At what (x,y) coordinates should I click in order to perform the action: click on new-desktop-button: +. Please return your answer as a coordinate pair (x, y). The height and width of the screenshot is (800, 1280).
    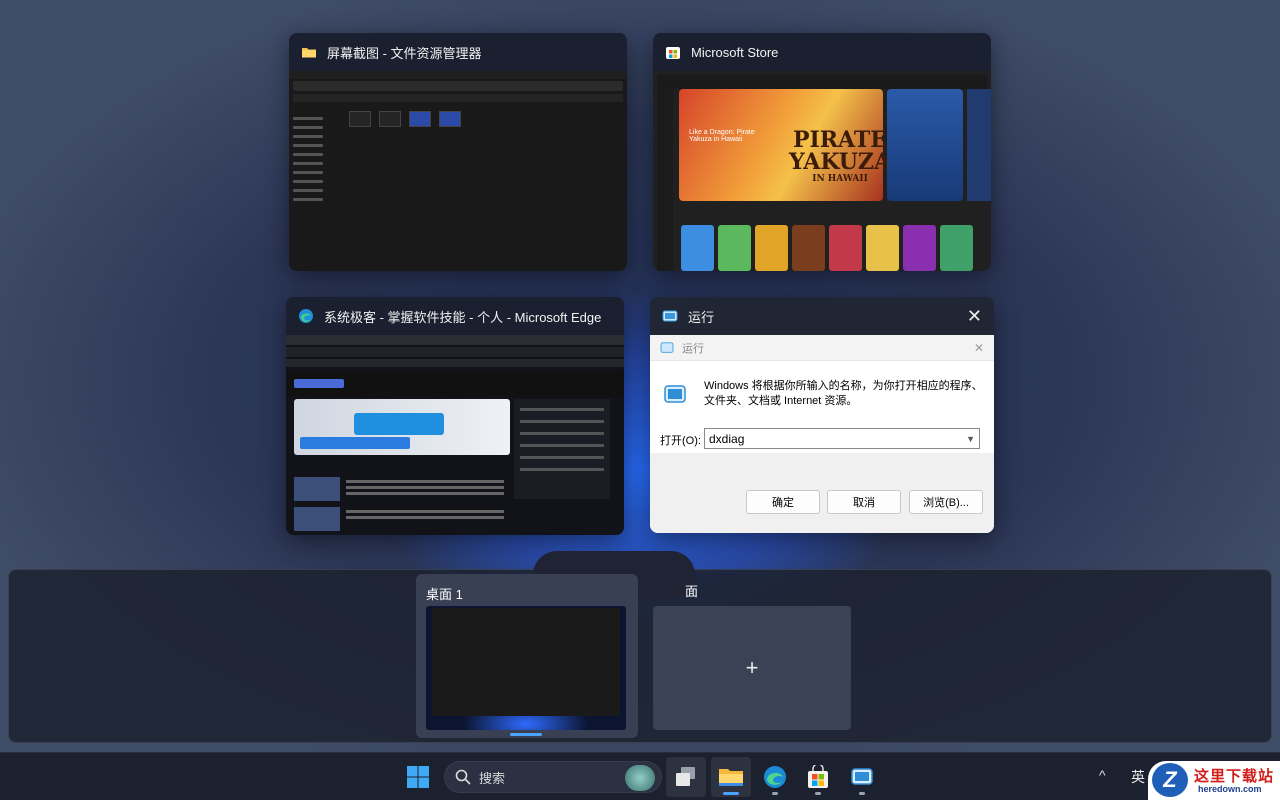
    Looking at the image, I should click on (752, 668).